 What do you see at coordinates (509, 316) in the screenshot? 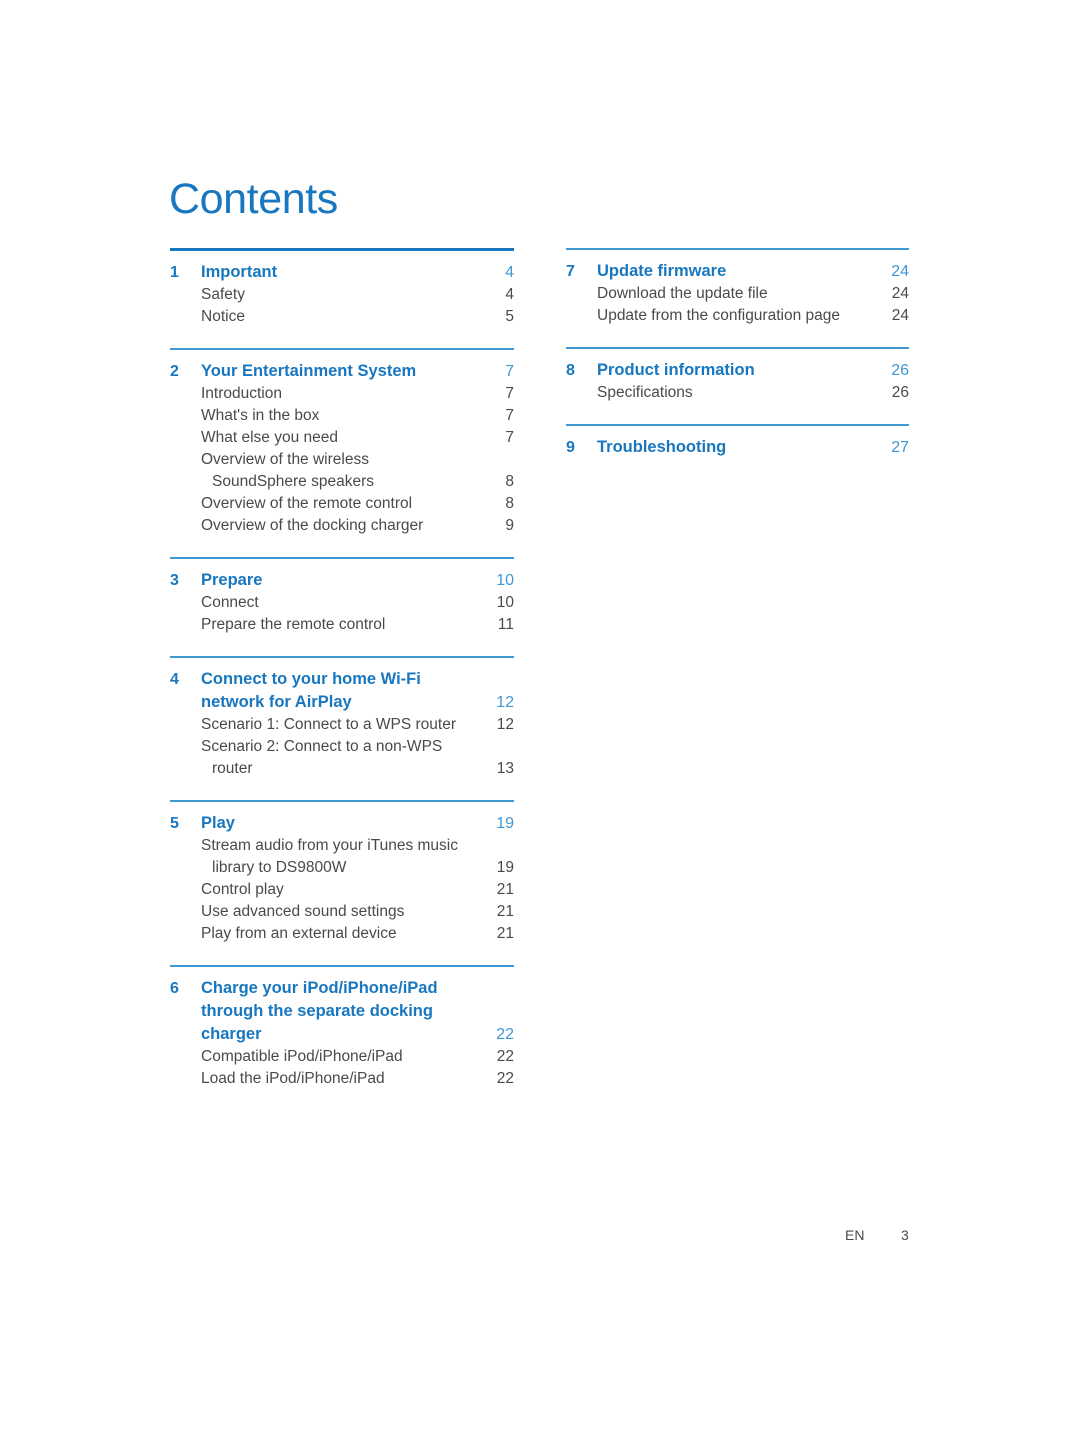
I see `toc-page-number: 5` at bounding box center [509, 316].